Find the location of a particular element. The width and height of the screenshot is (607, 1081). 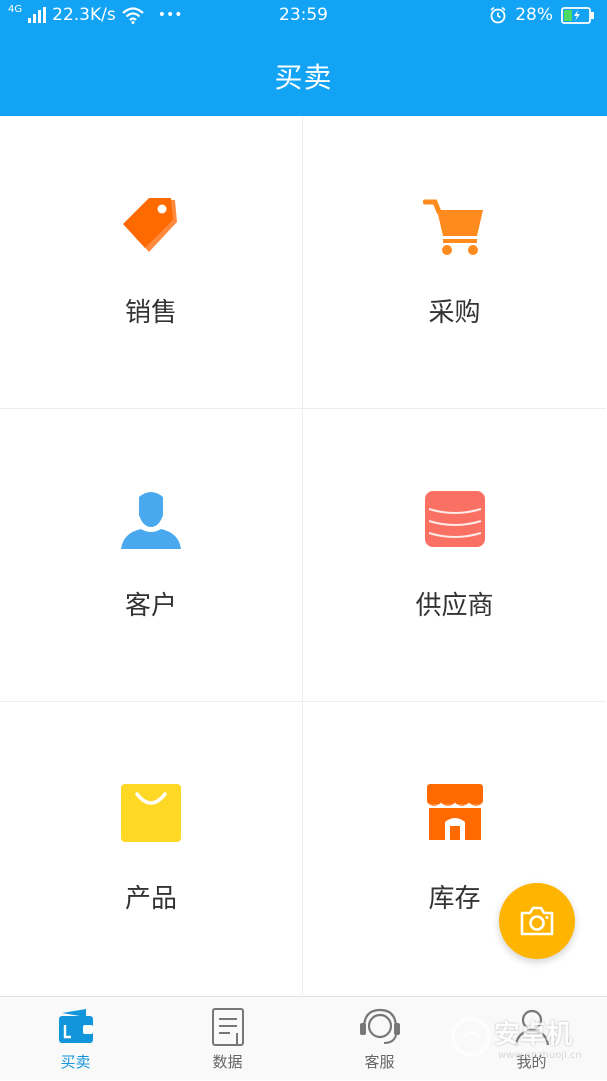

document-icon is located at coordinates (227, 1027).